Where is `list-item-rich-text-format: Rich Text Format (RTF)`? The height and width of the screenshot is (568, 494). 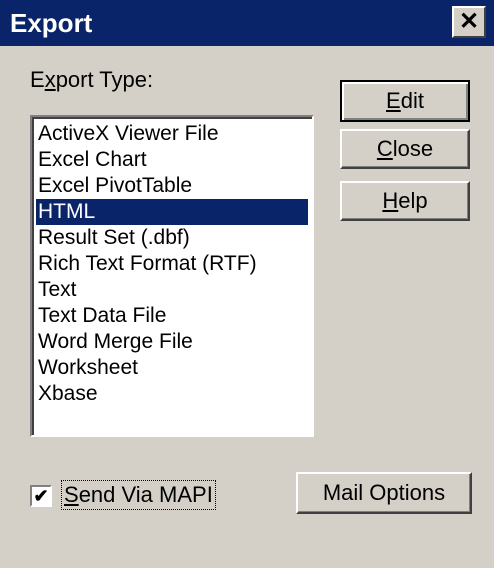
list-item-rich-text-format: Rich Text Format (RTF) is located at coordinates (172, 264).